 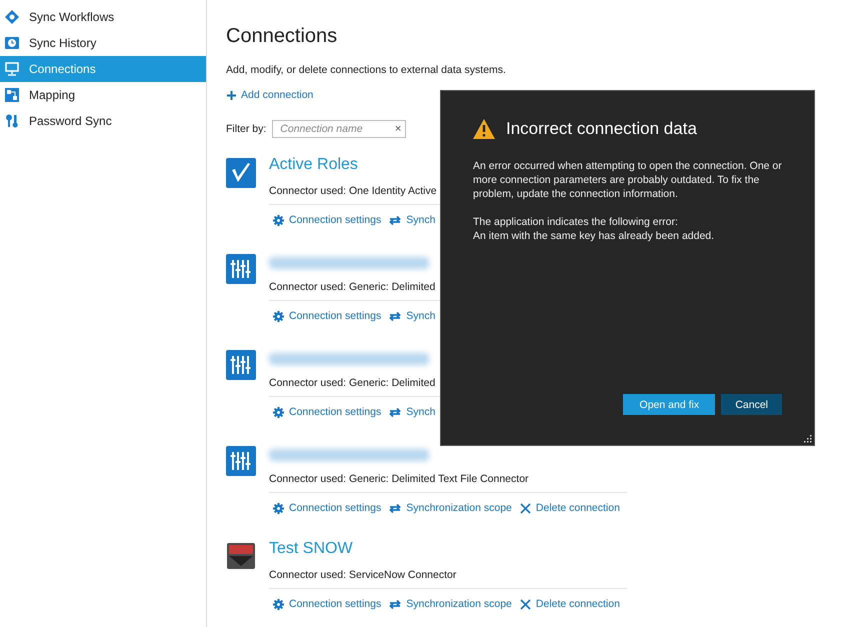 What do you see at coordinates (231, 95) in the screenshot?
I see `plus-icon` at bounding box center [231, 95].